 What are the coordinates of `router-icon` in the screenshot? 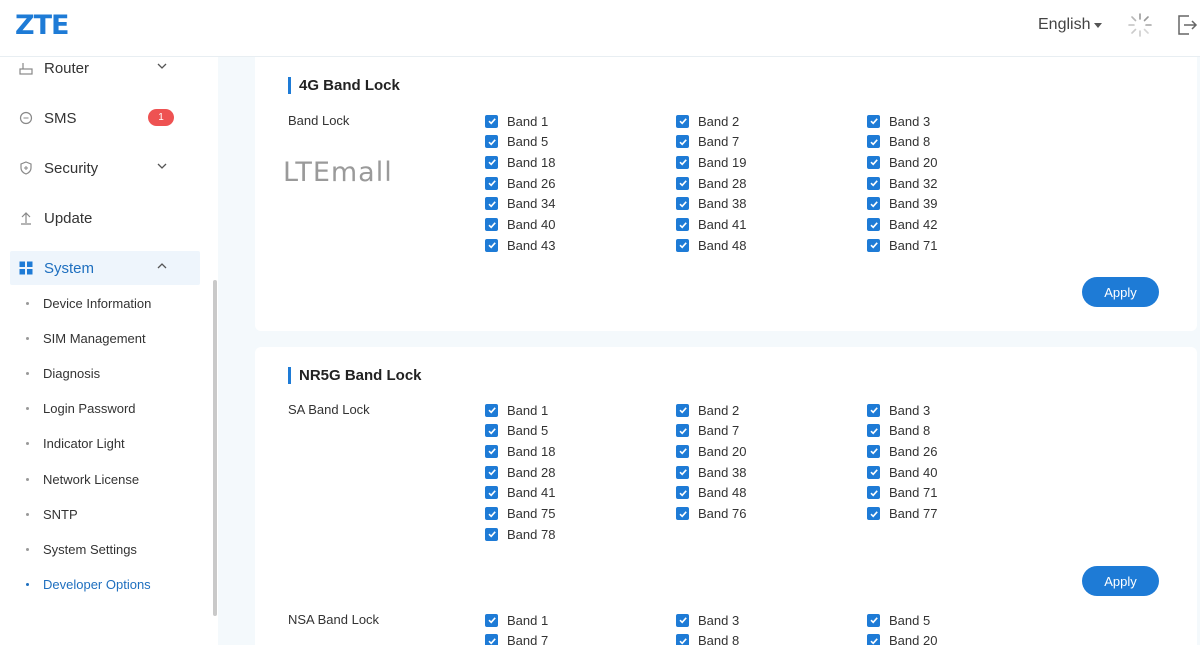 It's located at (26, 68).